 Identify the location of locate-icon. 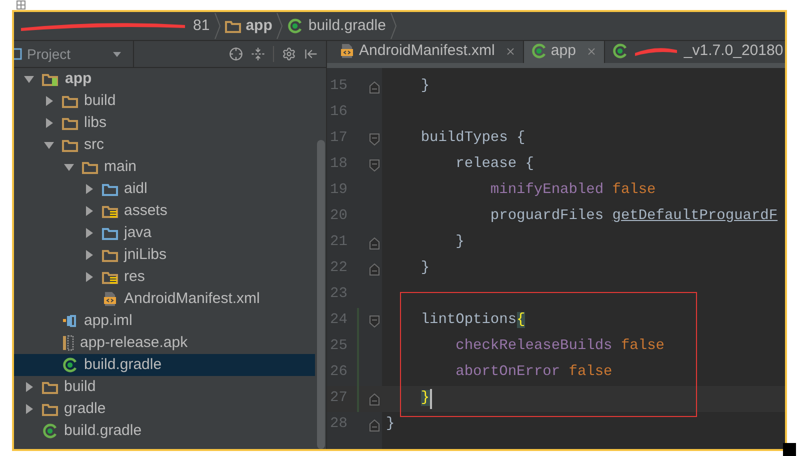
(236, 54).